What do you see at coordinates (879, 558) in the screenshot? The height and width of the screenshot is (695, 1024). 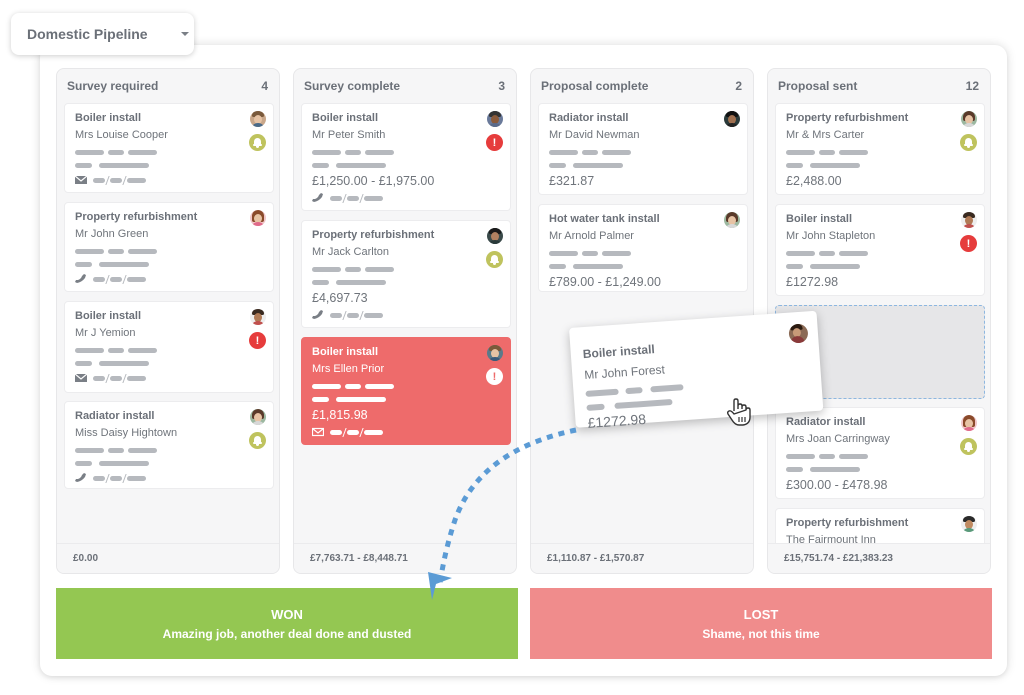 I see `column-total: £15,751.74 - £21,383.23` at bounding box center [879, 558].